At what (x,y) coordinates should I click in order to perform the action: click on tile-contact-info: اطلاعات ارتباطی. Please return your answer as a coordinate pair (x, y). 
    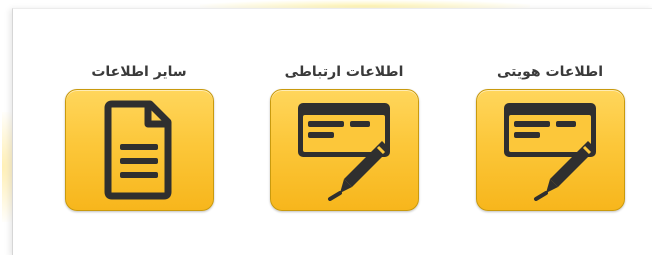
    Looking at the image, I should click on (344, 136).